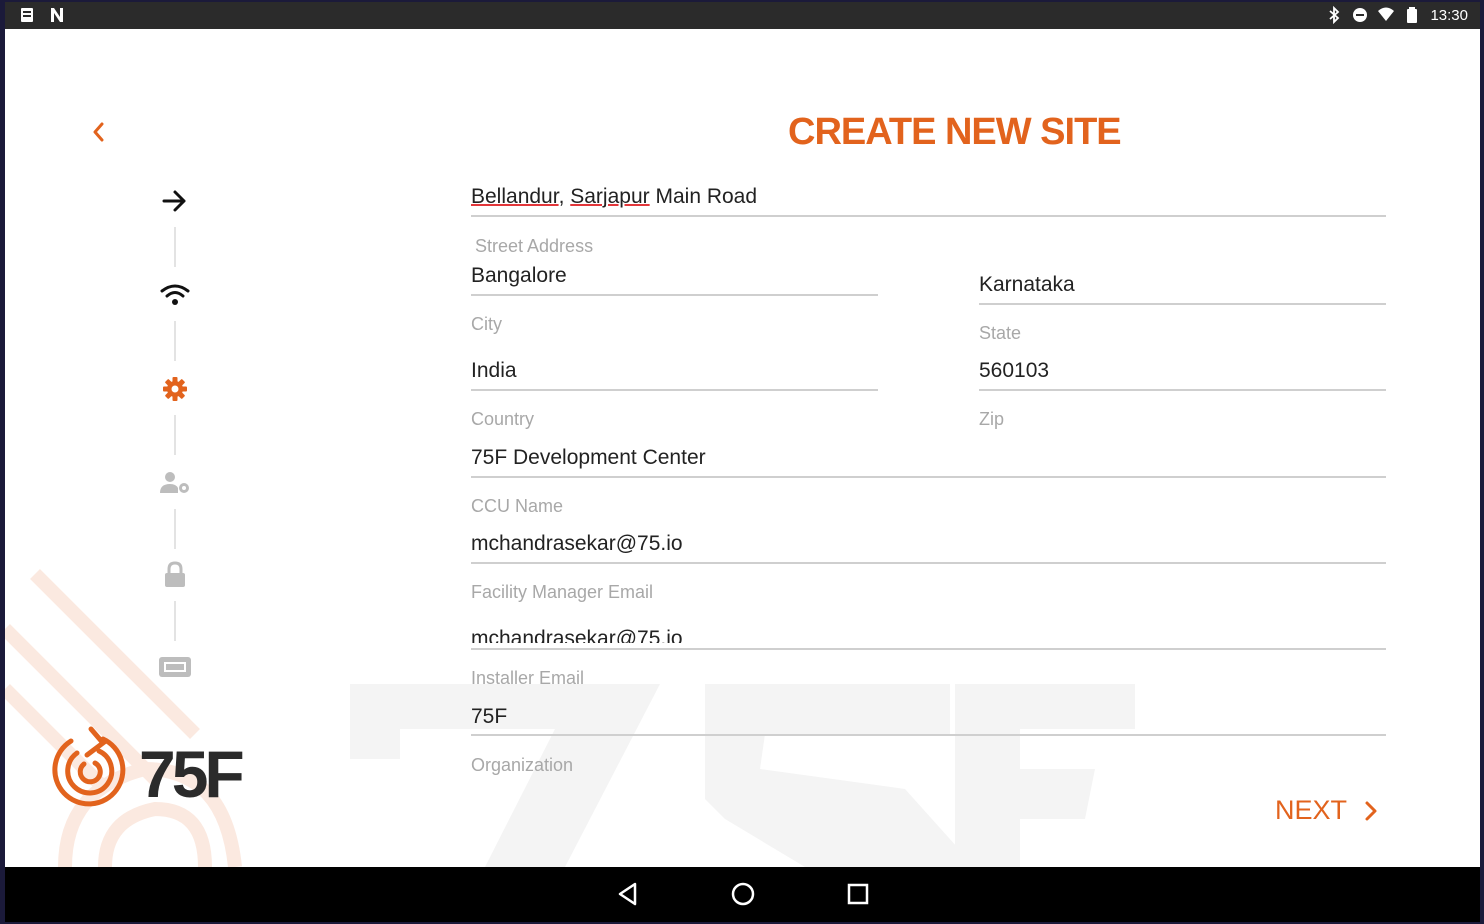  What do you see at coordinates (1000, 333) in the screenshot?
I see `state-label: State` at bounding box center [1000, 333].